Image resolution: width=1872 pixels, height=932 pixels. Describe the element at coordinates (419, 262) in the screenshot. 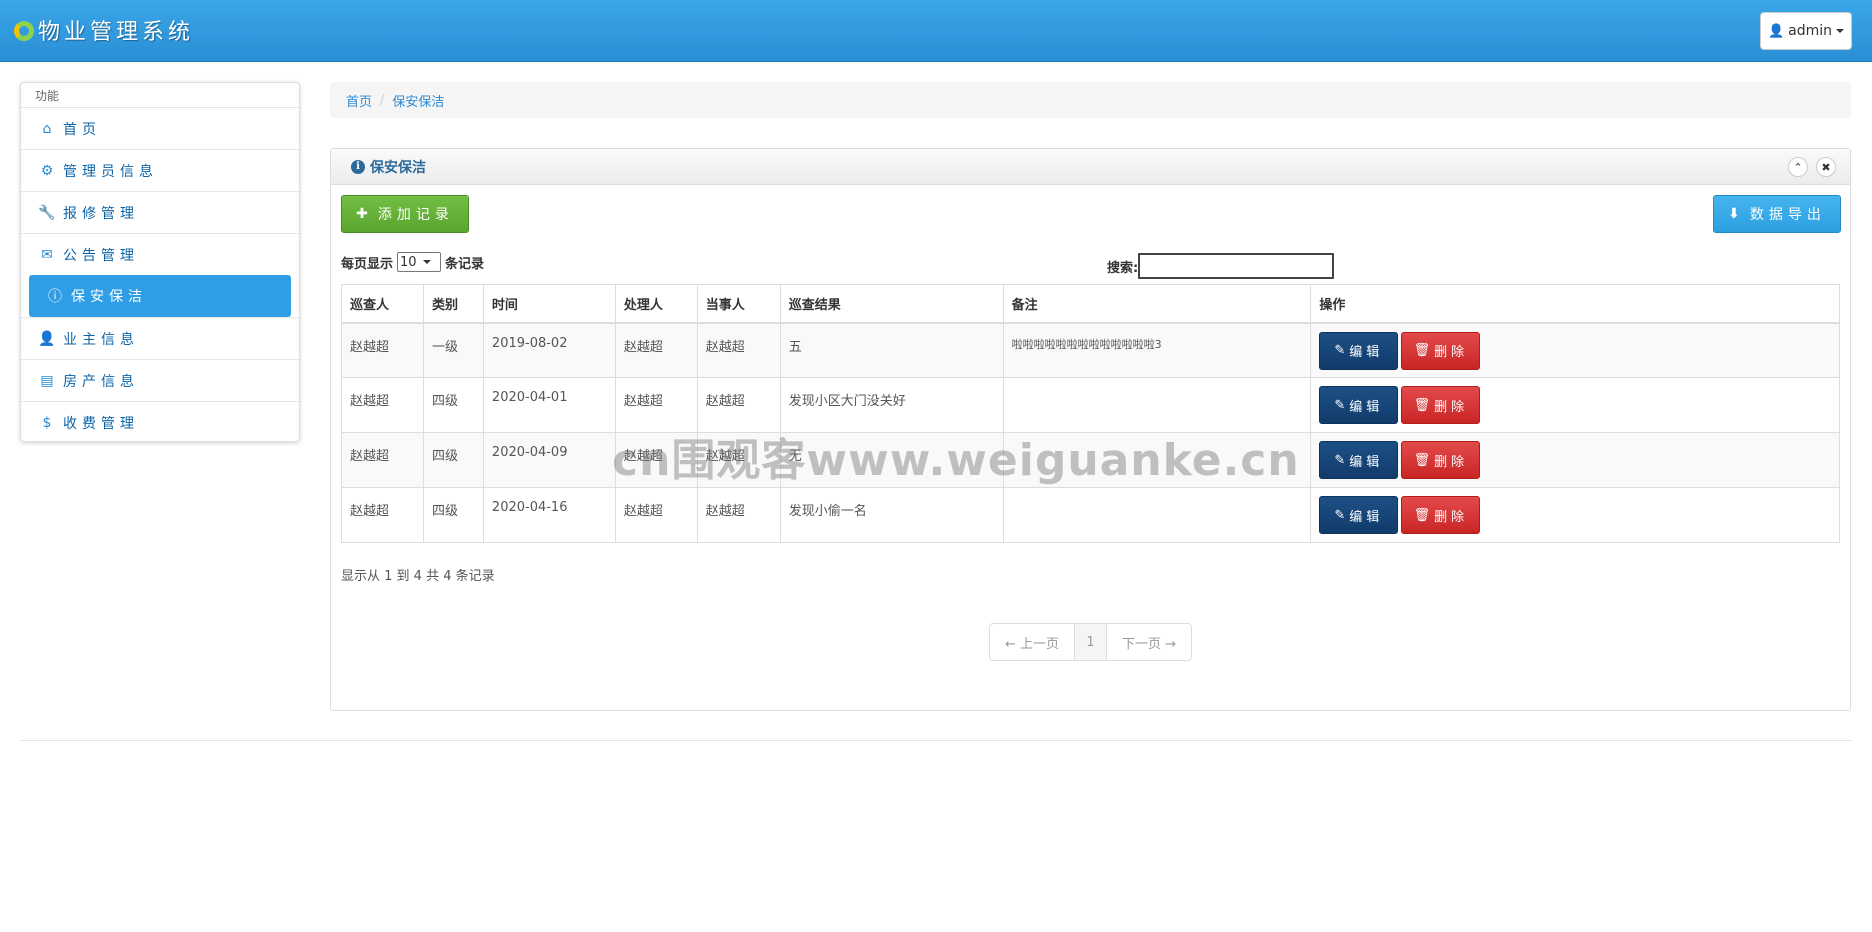

I see `page-length-select: 10` at that location.